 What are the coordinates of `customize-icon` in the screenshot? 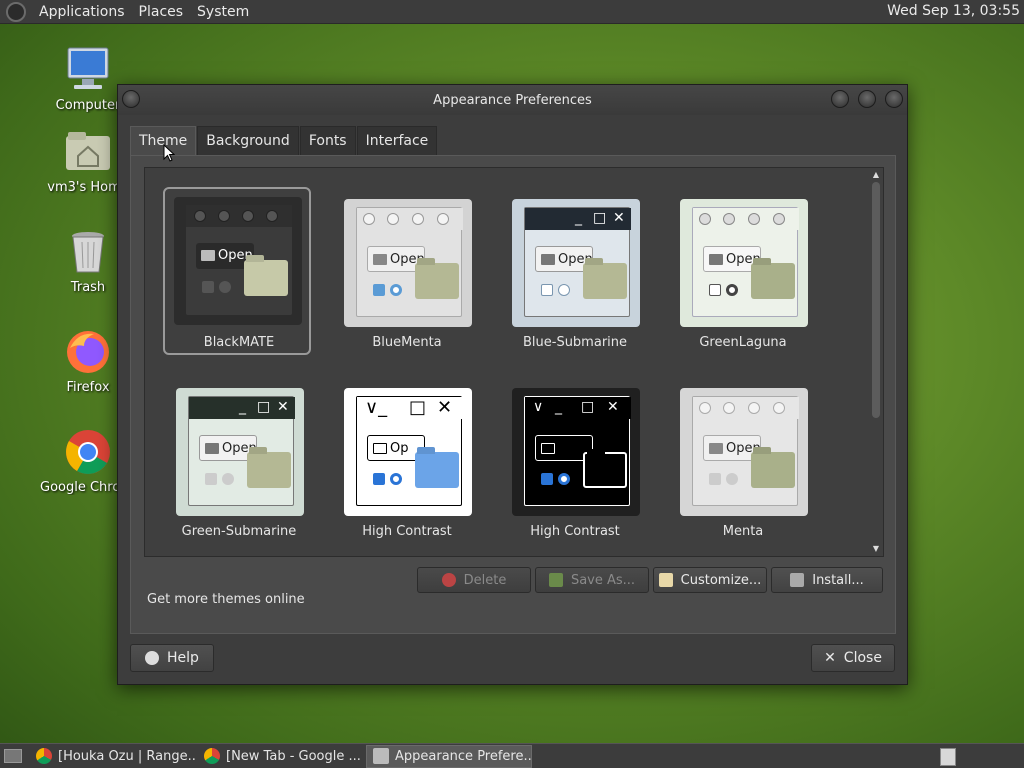 It's located at (665, 580).